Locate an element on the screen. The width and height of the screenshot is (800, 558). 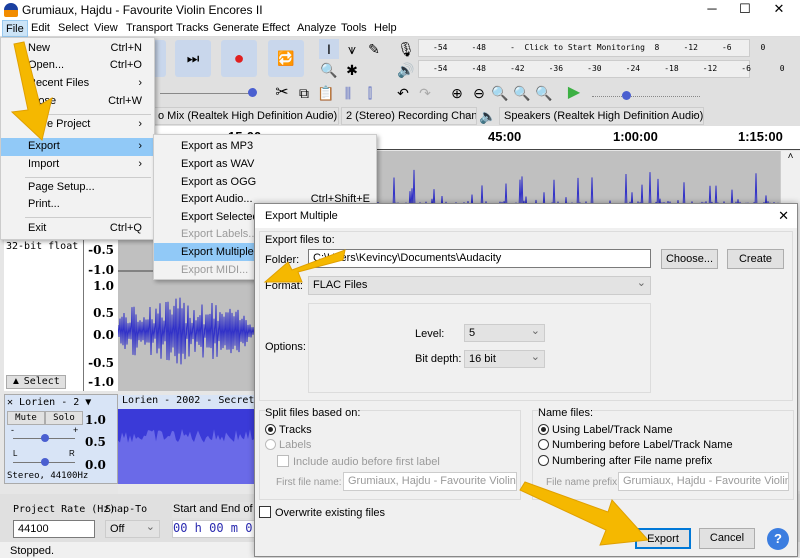
menu-item-recent-files: Recent Files › is located at coordinates (77, 84).